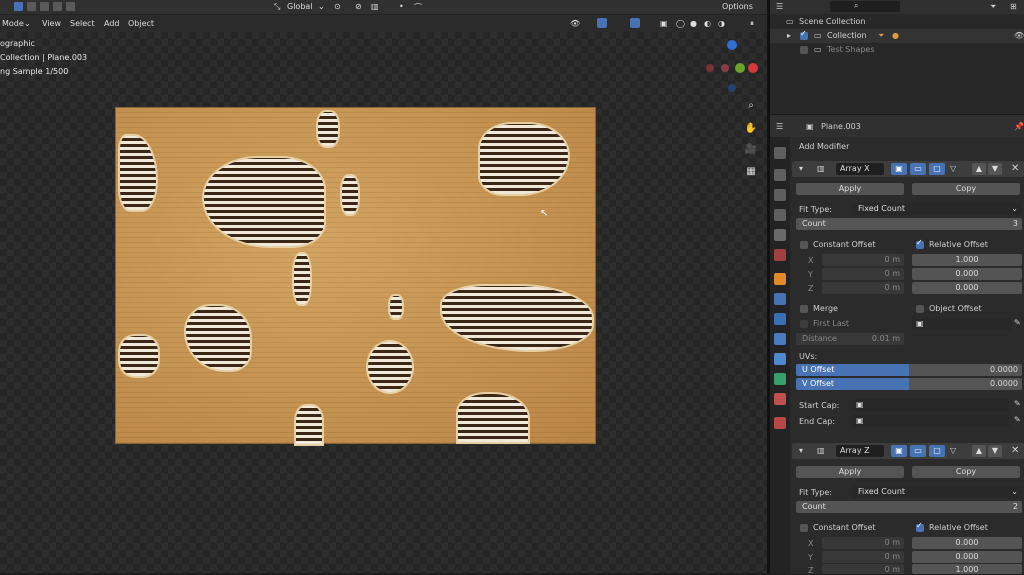 The image size is (1024, 575). Describe the element at coordinates (909, 224) in the screenshot. I see `count-field: Count 3` at that location.